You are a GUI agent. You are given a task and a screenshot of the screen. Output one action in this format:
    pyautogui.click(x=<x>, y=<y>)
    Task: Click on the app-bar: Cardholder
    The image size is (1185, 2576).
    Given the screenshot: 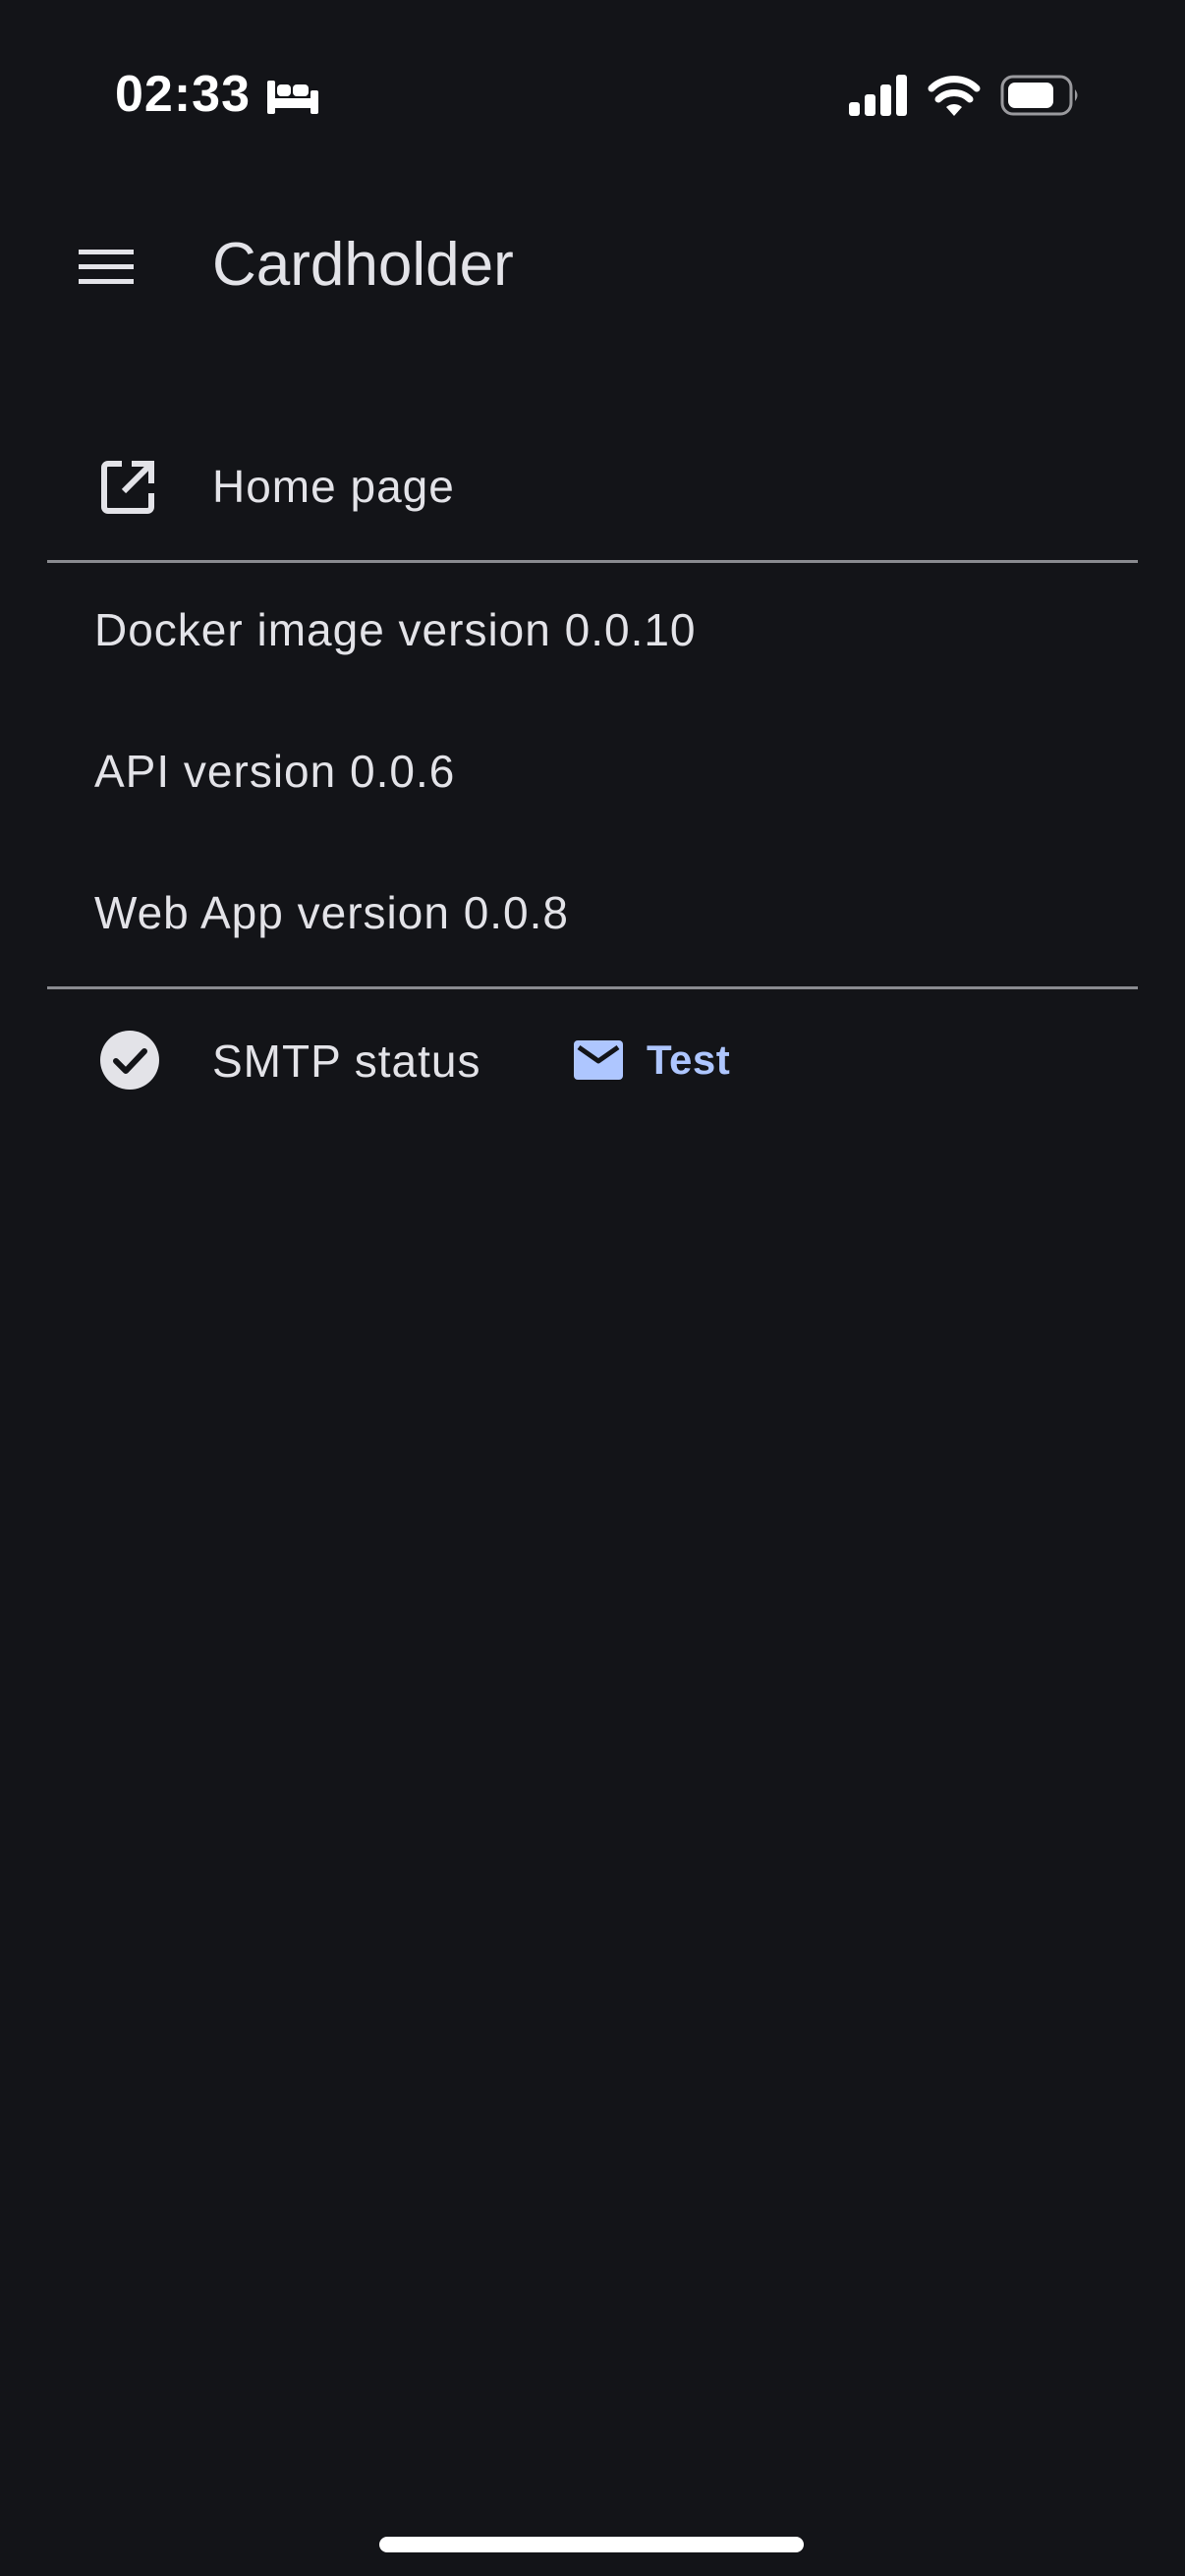 What is the action you would take?
    pyautogui.click(x=592, y=265)
    